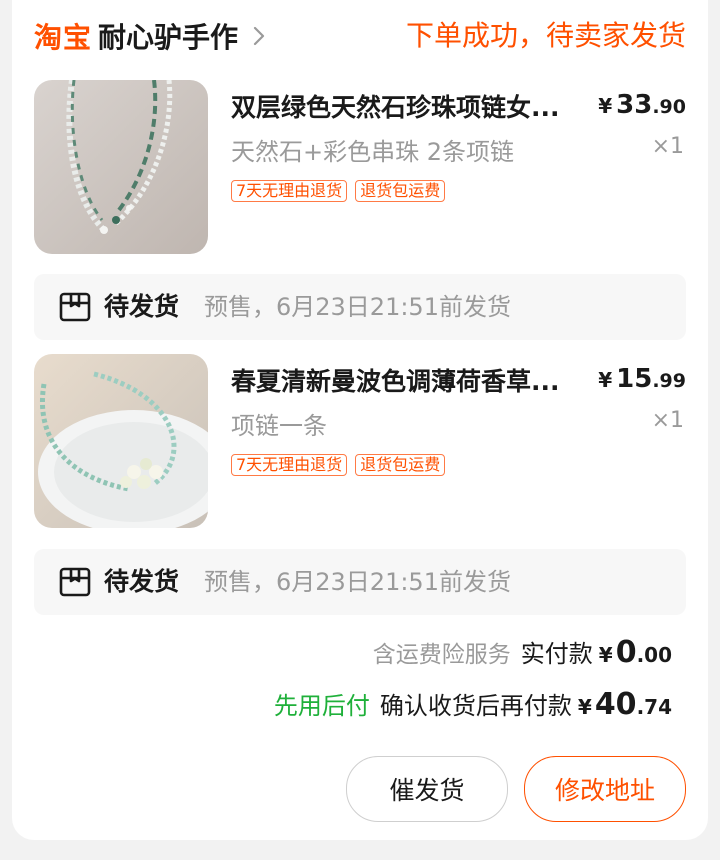 The height and width of the screenshot is (860, 720). I want to click on price-decimal: .90, so click(669, 107).